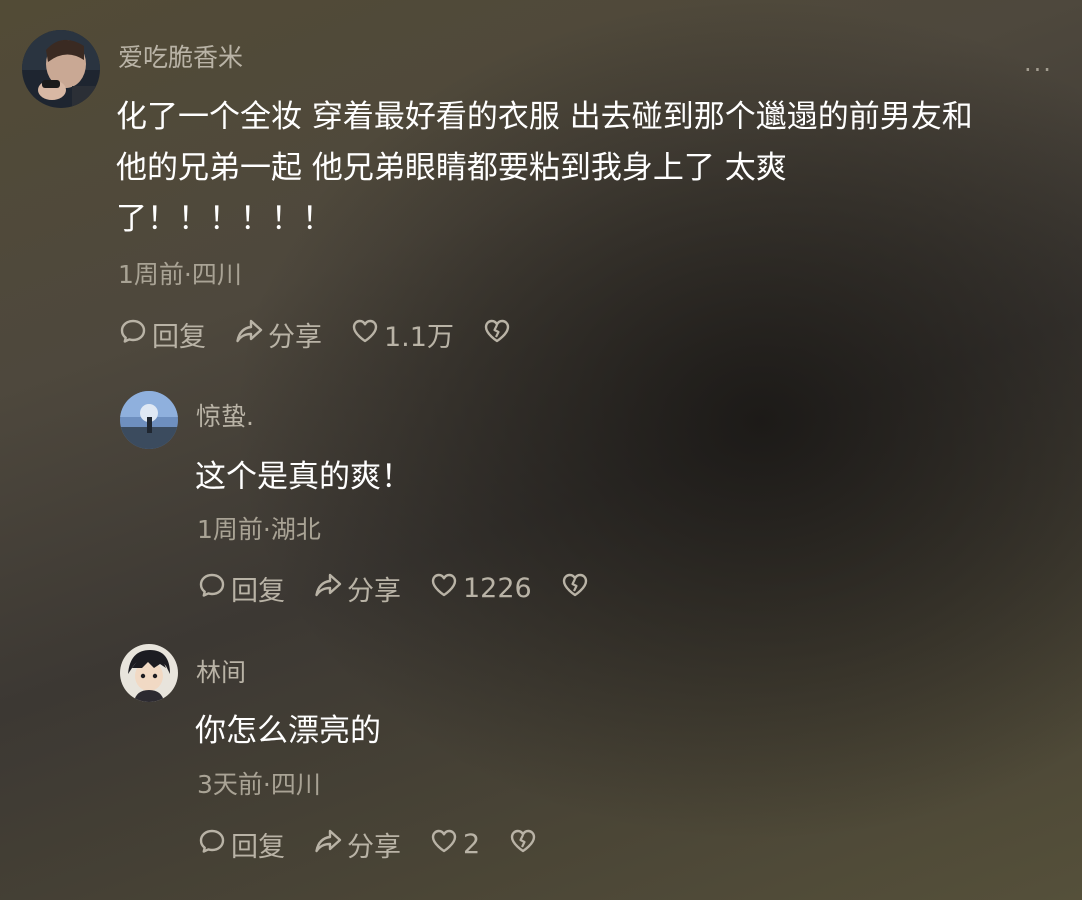 This screenshot has width=1082, height=900. What do you see at coordinates (225, 415) in the screenshot?
I see `username: 惊蛰.` at bounding box center [225, 415].